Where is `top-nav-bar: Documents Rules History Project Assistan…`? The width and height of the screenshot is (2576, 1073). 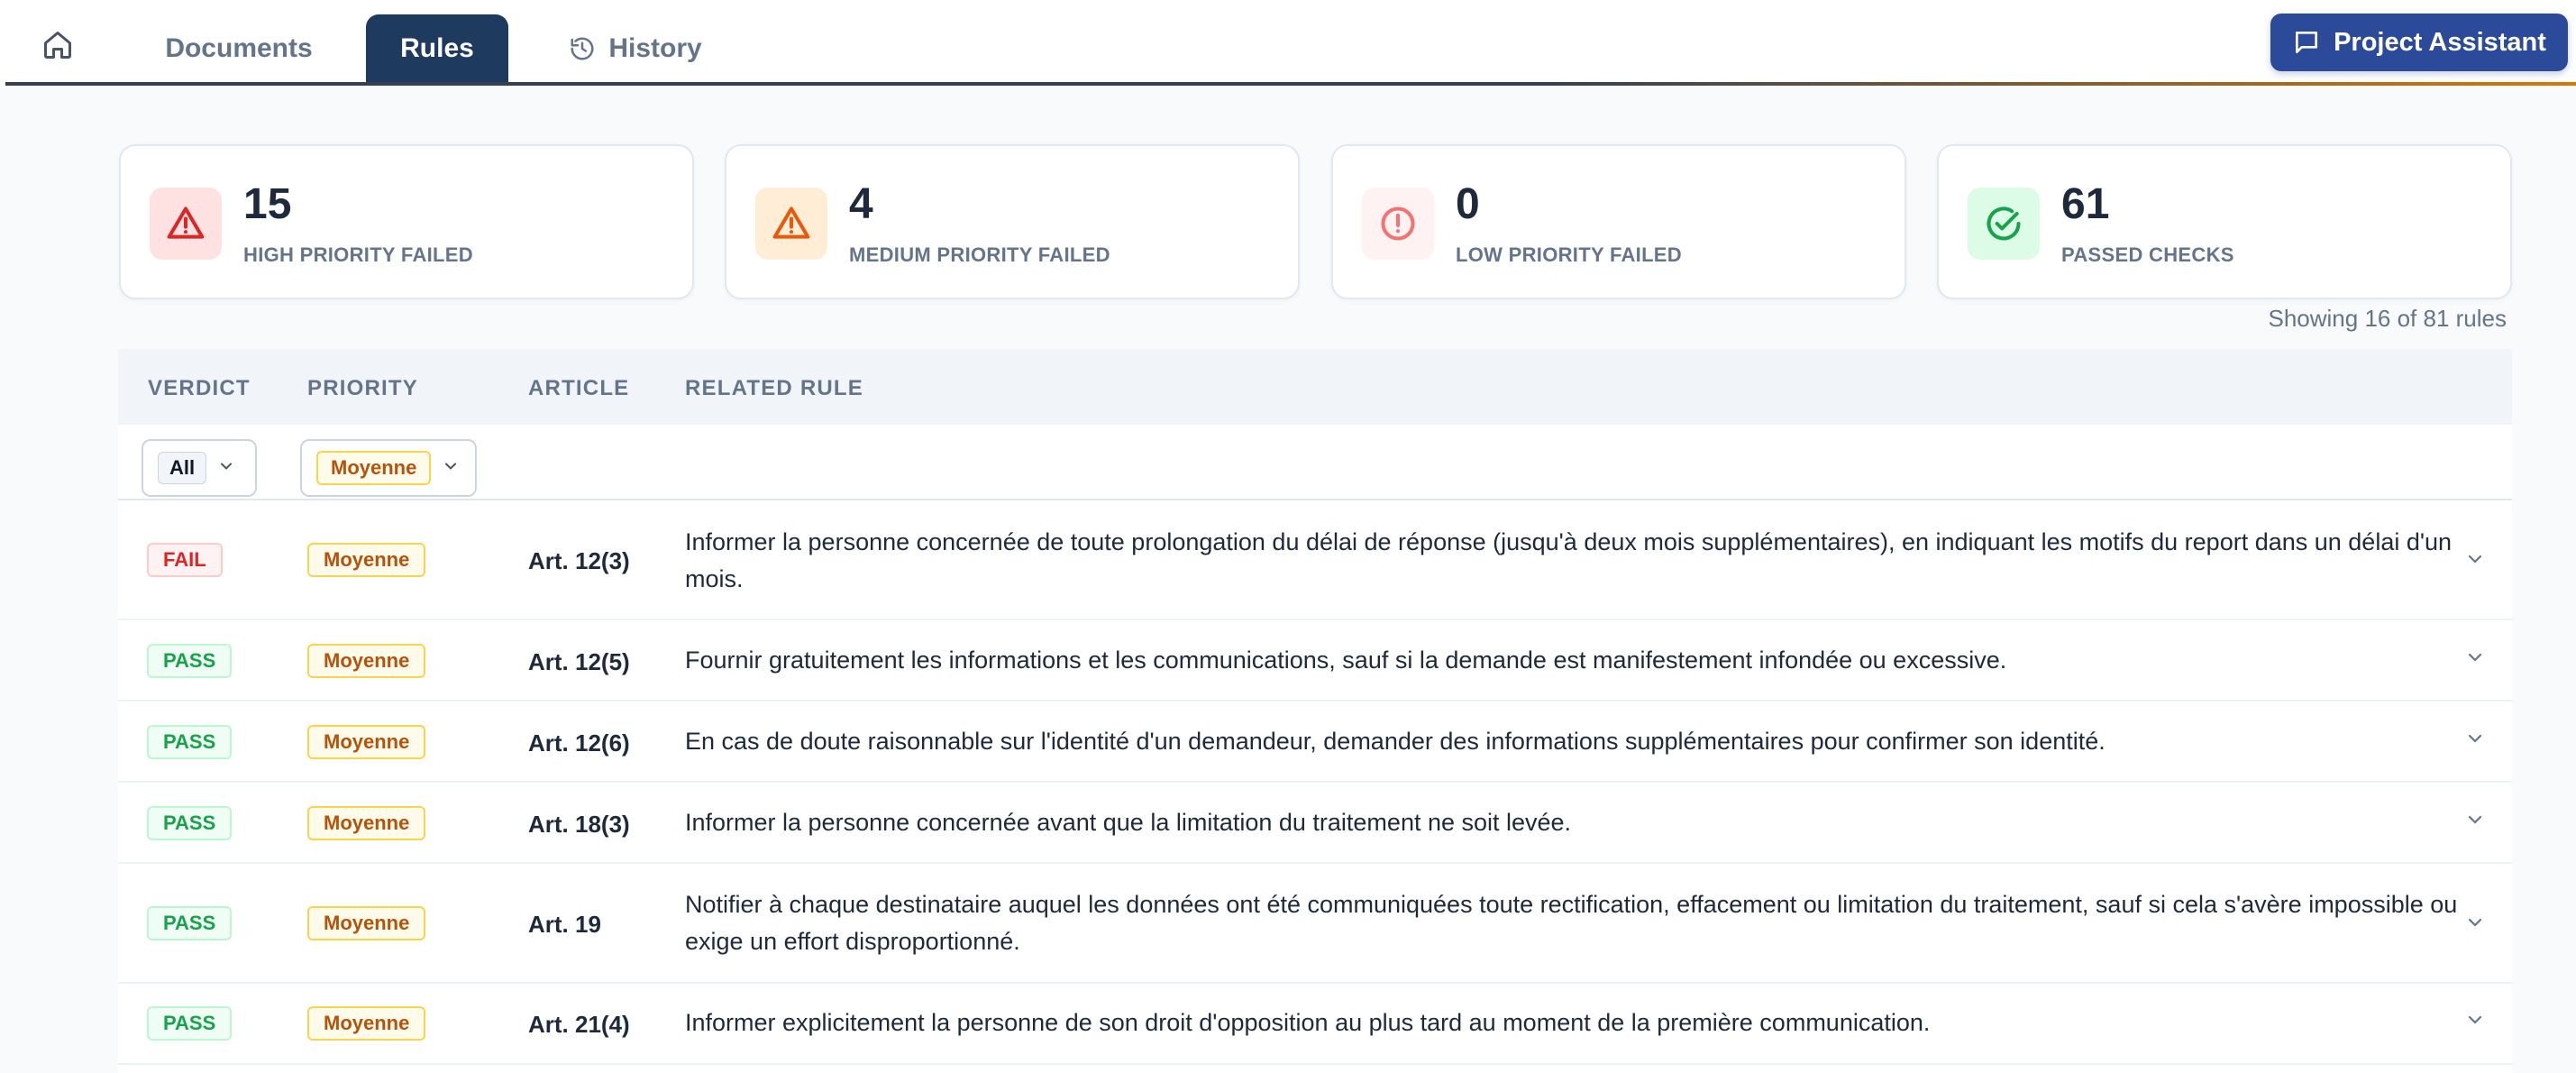
top-nav-bar: Documents Rules History Project Assistan… is located at coordinates (1288, 43).